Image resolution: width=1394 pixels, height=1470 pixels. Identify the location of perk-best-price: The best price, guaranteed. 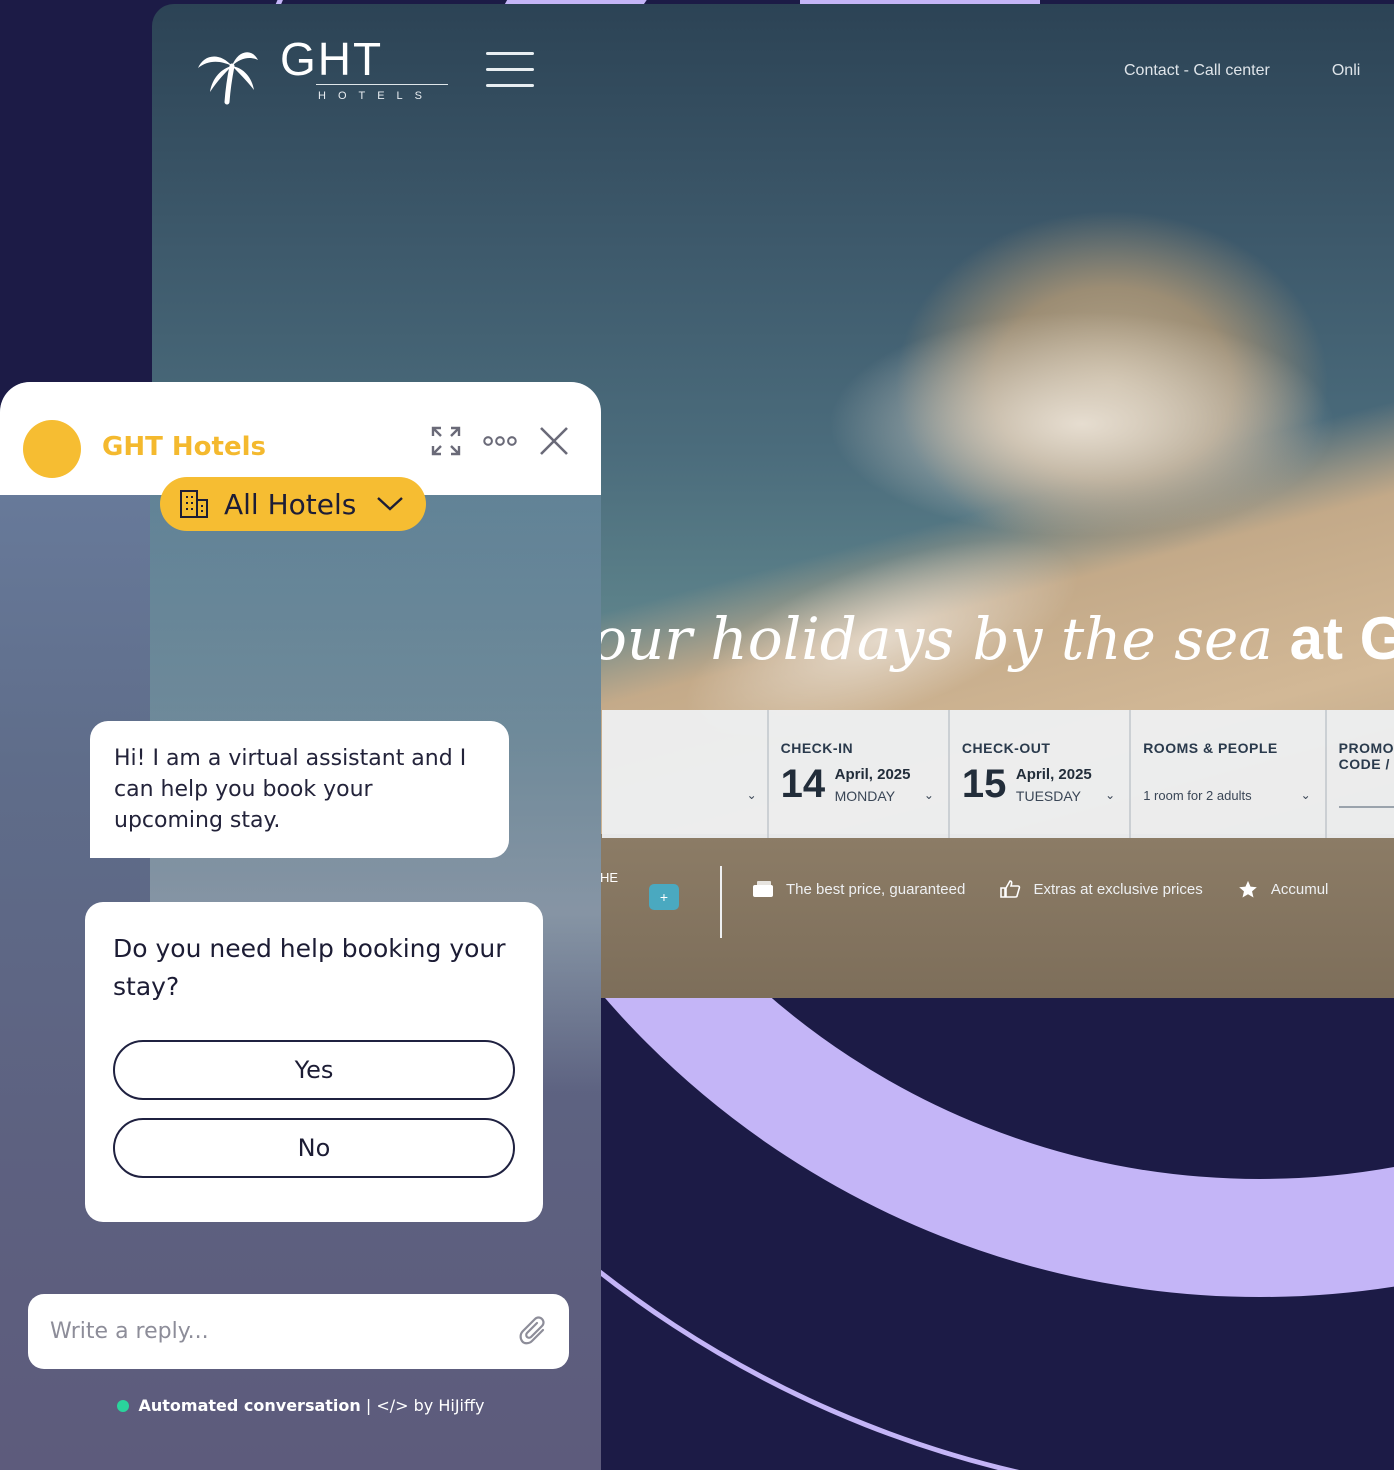
(858, 889).